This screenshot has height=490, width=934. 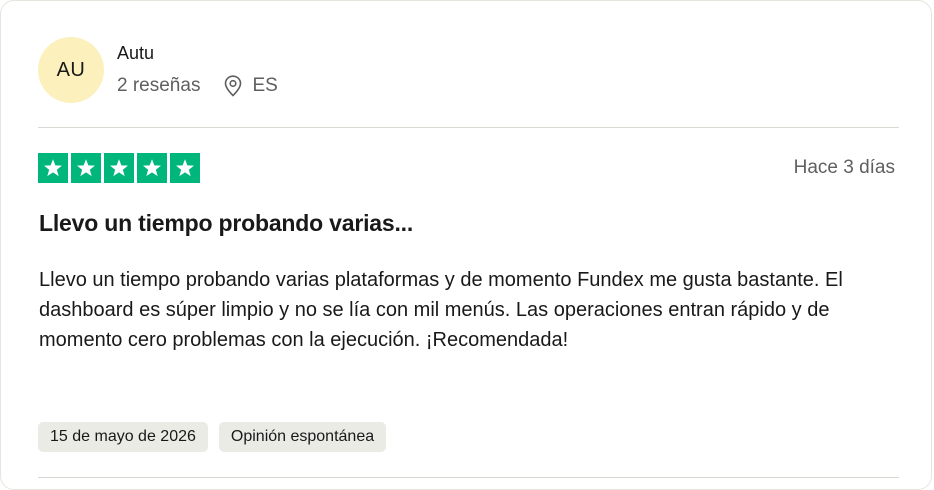 I want to click on reviewer-header: AU Autu 2 reseñas ES, so click(x=158, y=70).